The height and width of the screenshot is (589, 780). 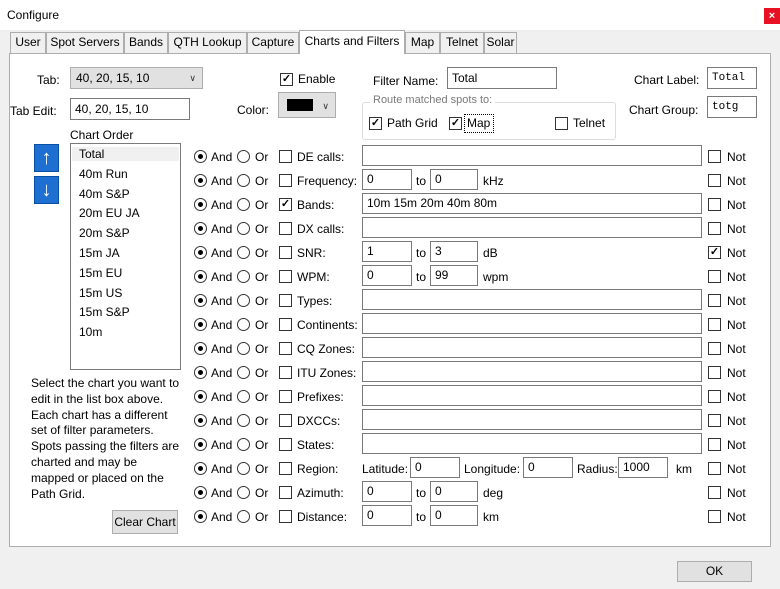 I want to click on continents-input, so click(x=532, y=323).